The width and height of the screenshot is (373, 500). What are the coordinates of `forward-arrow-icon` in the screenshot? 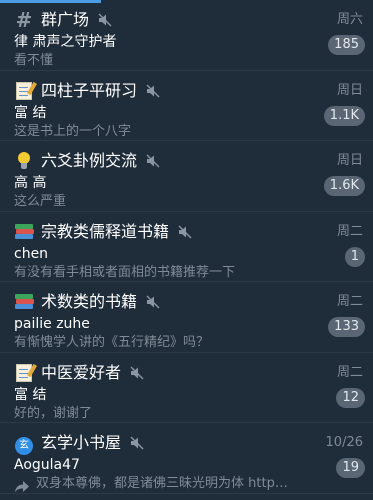 It's located at (22, 485).